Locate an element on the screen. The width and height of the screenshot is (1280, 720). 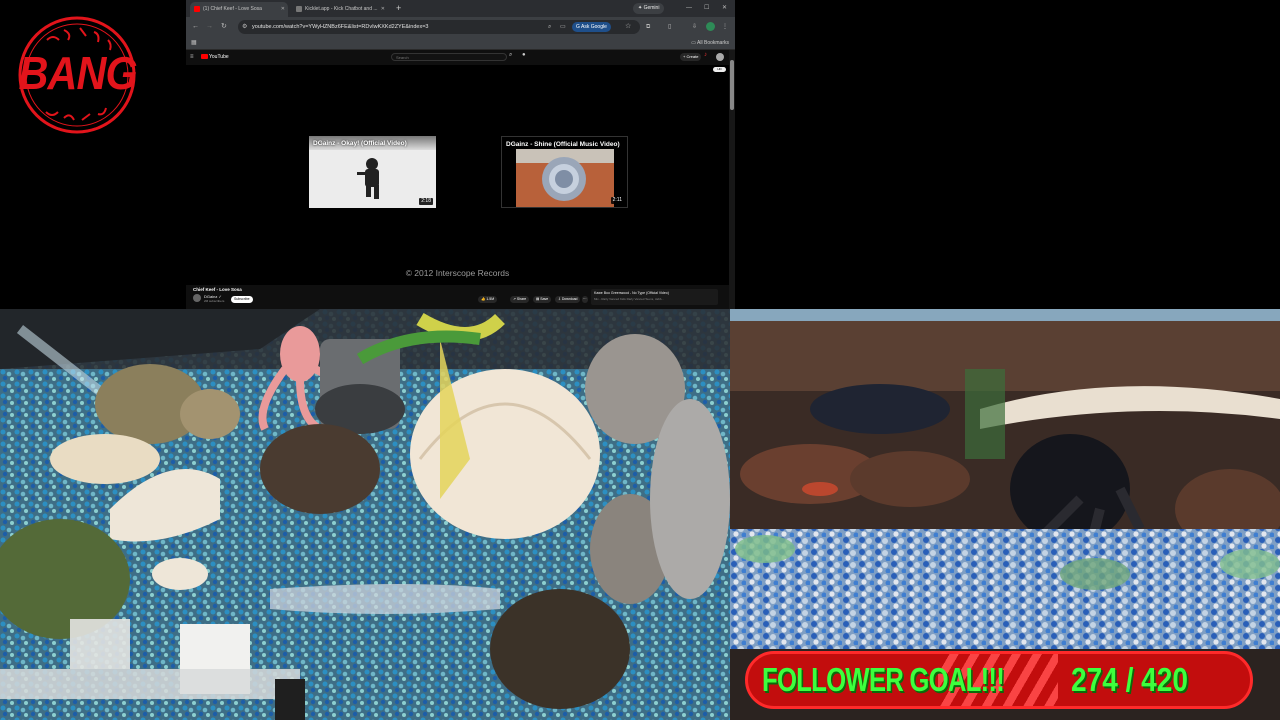
youtube-header: ≡ YouTube Search ⌕ ● + Create ♪ is located at coordinates (457, 57).